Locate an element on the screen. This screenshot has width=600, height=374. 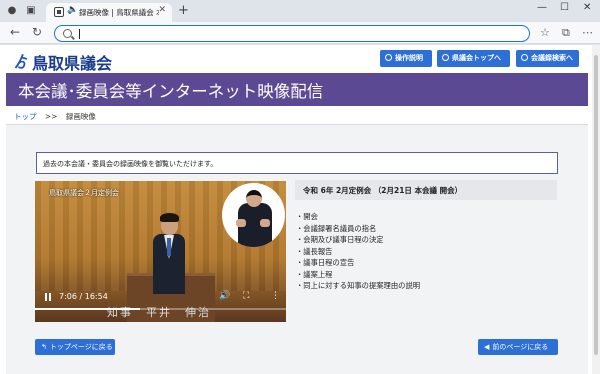
favorite-star-icon: ☆ is located at coordinates (545, 32).